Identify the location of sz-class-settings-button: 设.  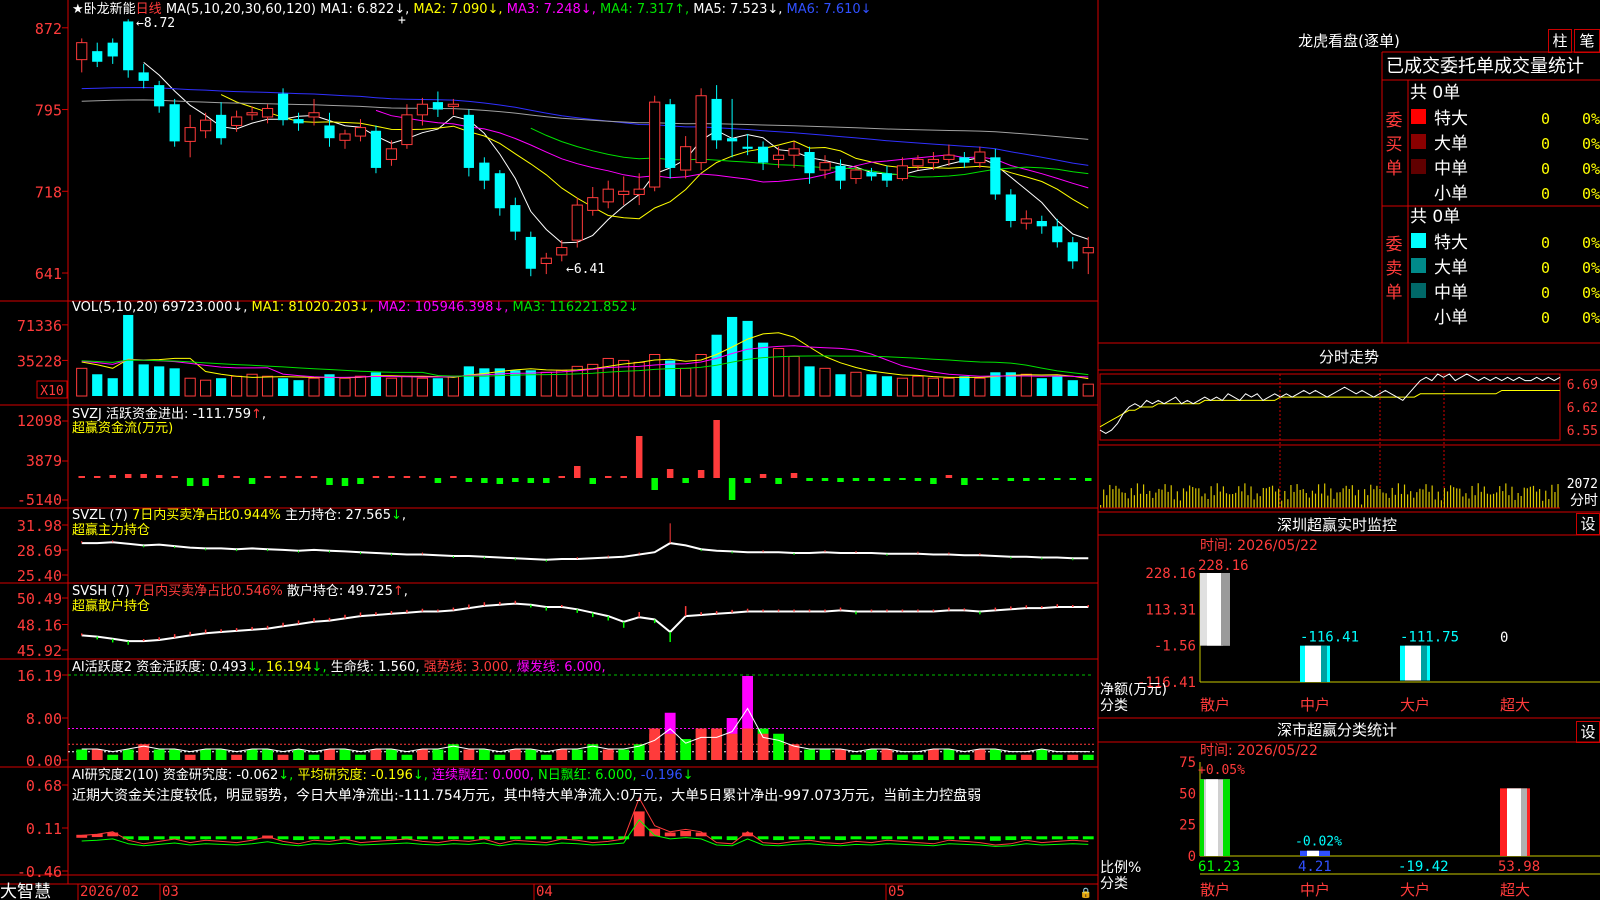
(1588, 732).